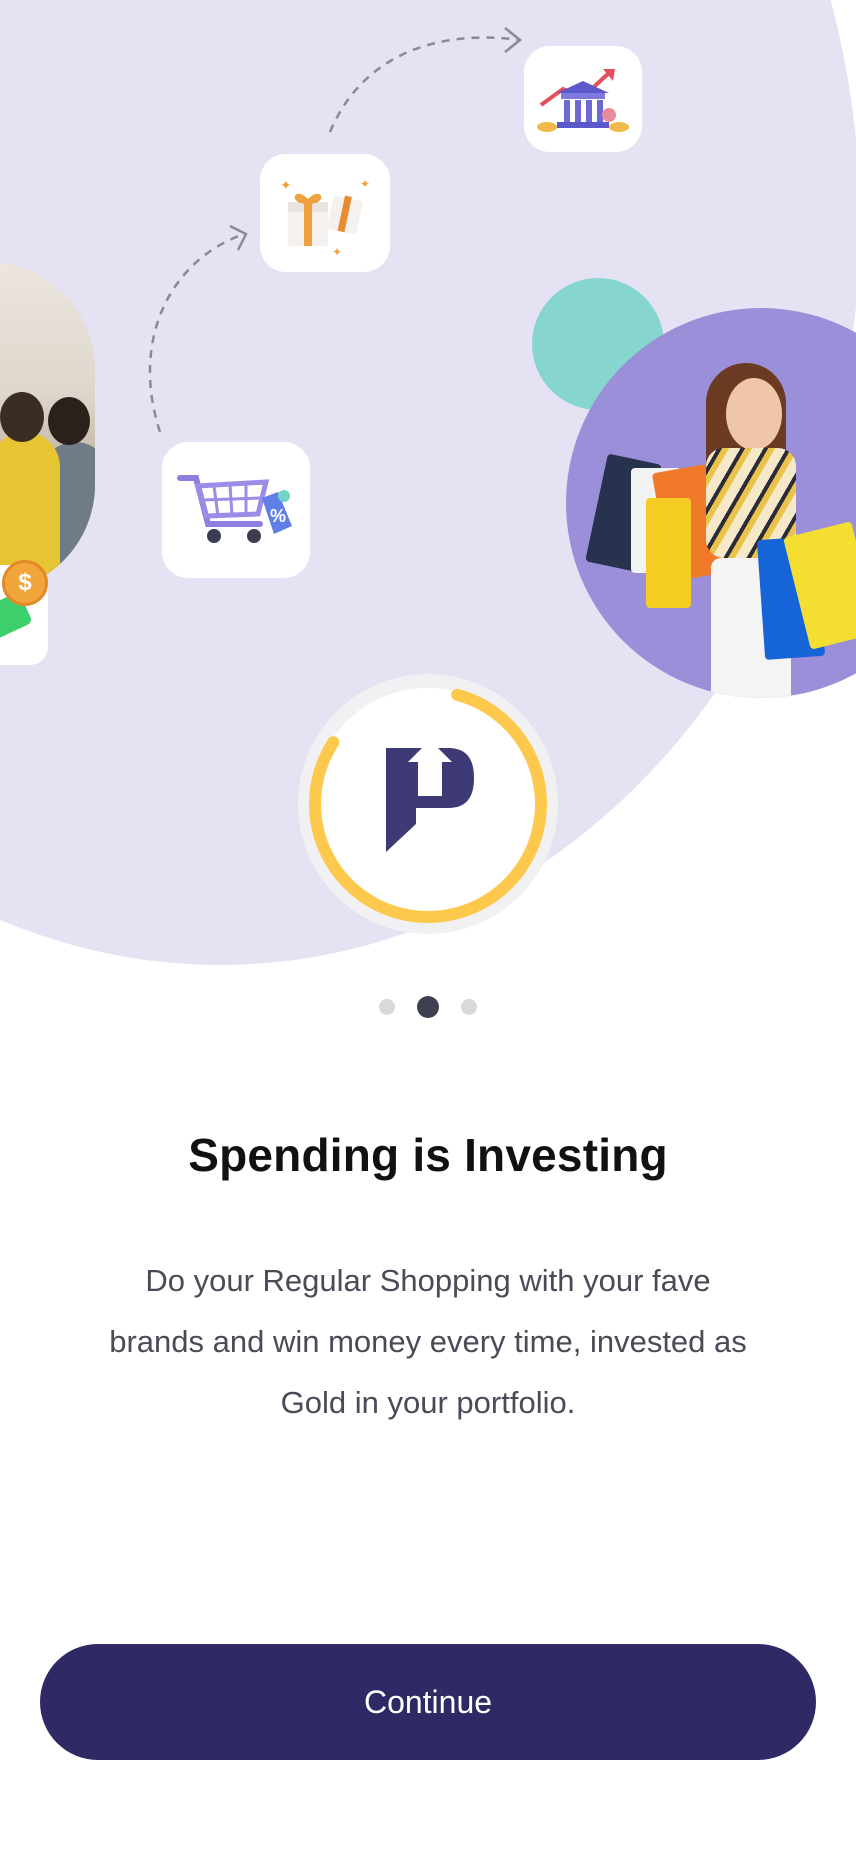 Image resolution: width=856 pixels, height=1852 pixels. Describe the element at coordinates (428, 1155) in the screenshot. I see `onboarding-title: Spending is Investing` at that location.